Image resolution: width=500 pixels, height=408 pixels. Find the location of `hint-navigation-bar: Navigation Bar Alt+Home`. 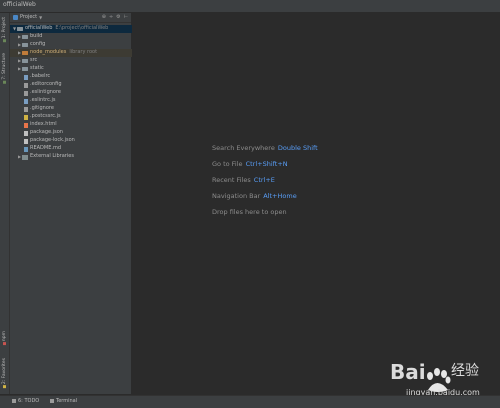

hint-navigation-bar: Navigation Bar Alt+Home is located at coordinates (254, 196).